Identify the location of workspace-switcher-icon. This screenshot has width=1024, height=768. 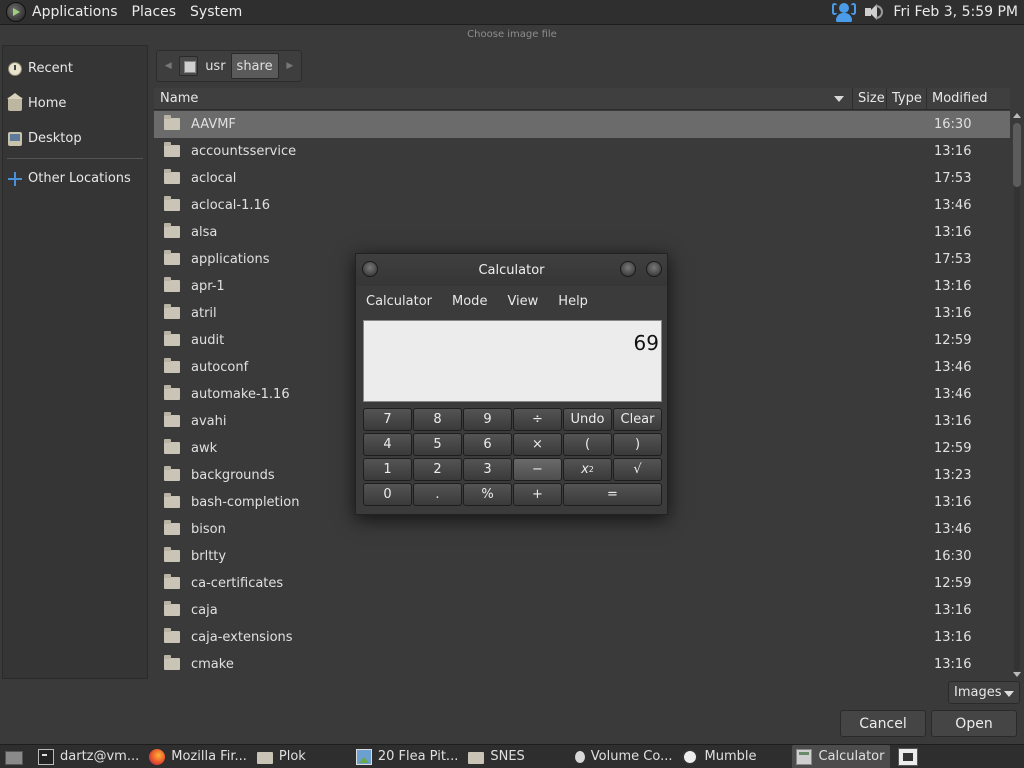
(908, 756).